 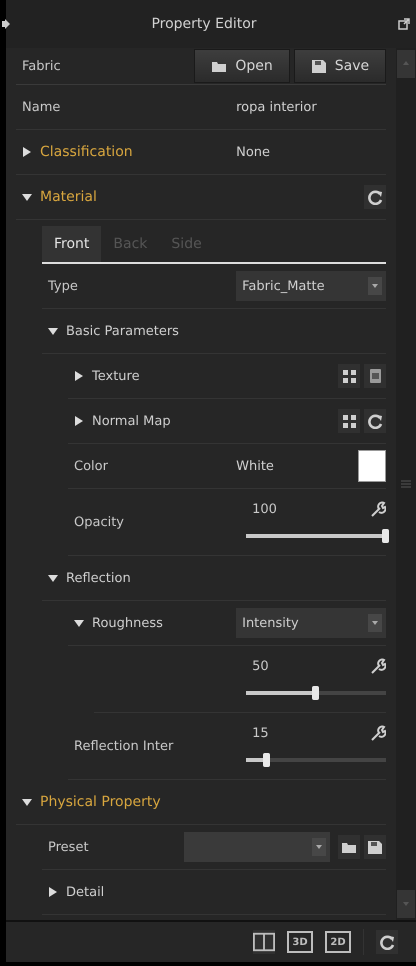 What do you see at coordinates (260, 666) in the screenshot?
I see `slider-value: 50` at bounding box center [260, 666].